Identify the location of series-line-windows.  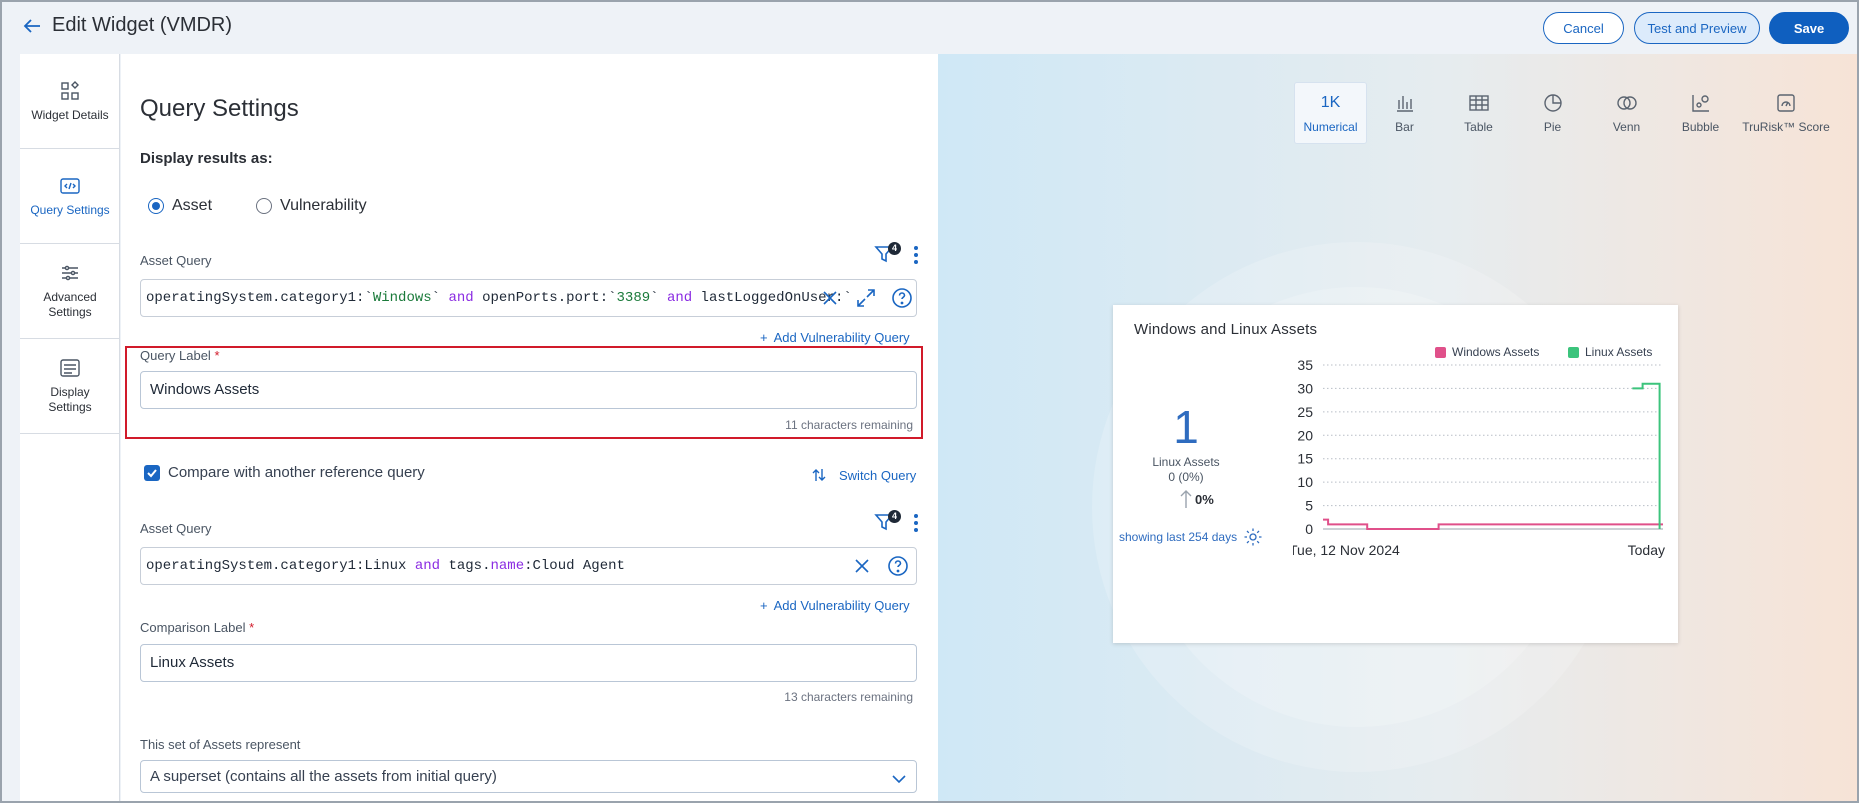
(1493, 524).